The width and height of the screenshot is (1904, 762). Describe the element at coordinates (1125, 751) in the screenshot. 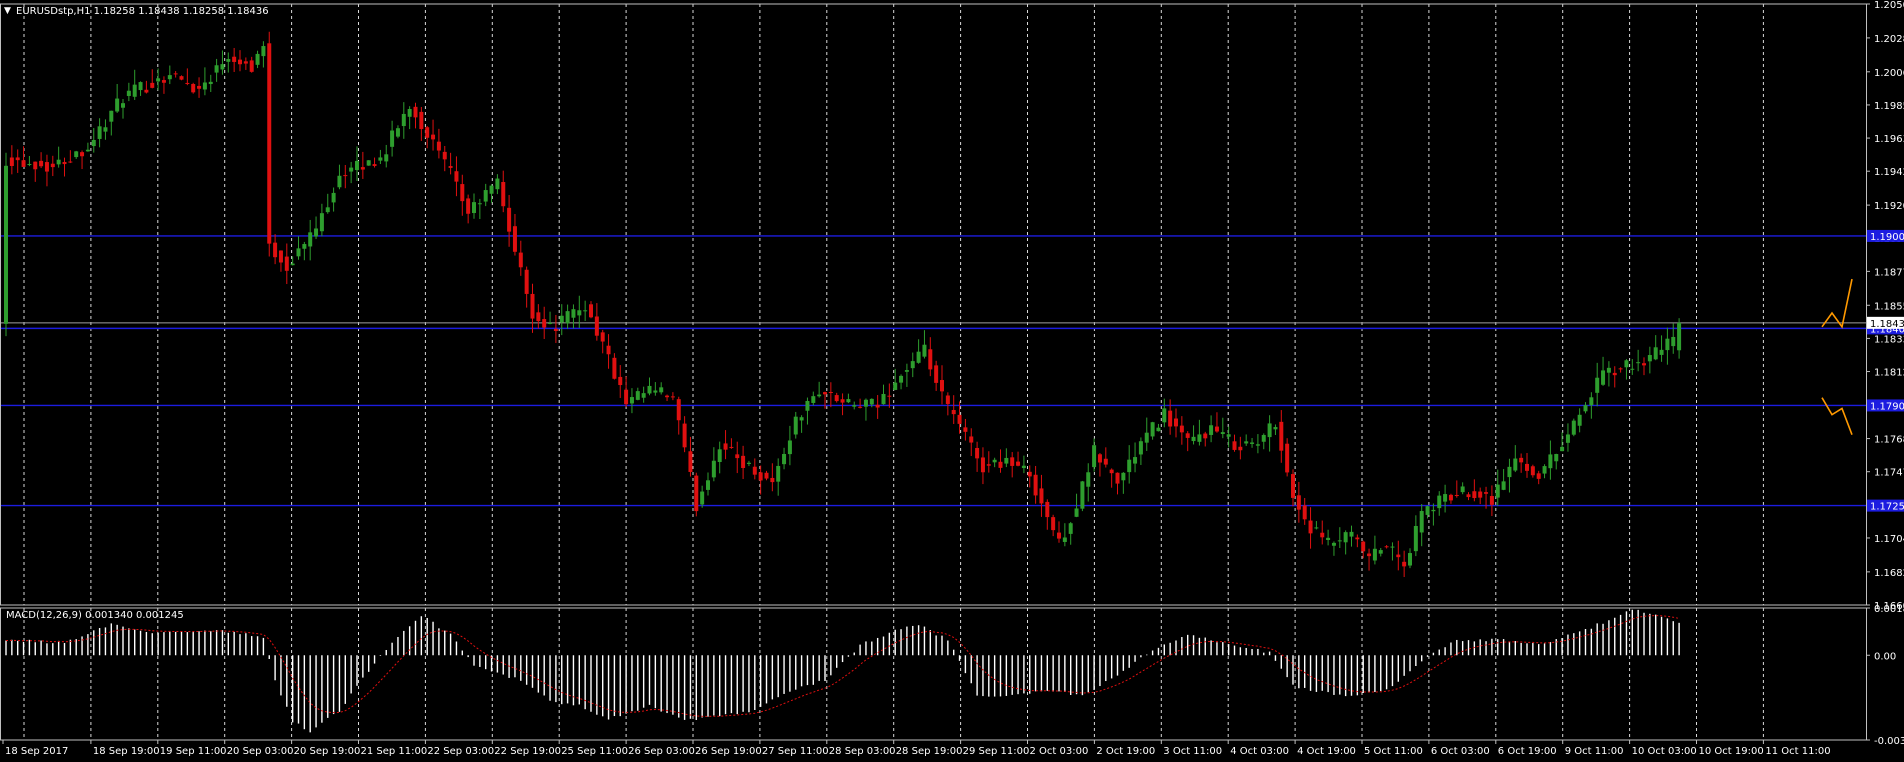

I see `time-tick-label: 2 Oct 19:00` at that location.